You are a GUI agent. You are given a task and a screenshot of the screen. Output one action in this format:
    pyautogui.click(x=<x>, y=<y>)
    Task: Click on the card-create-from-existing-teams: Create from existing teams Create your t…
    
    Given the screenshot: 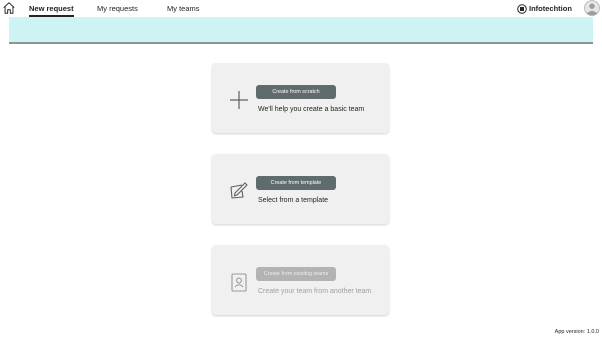 What is the action you would take?
    pyautogui.click(x=300, y=280)
    